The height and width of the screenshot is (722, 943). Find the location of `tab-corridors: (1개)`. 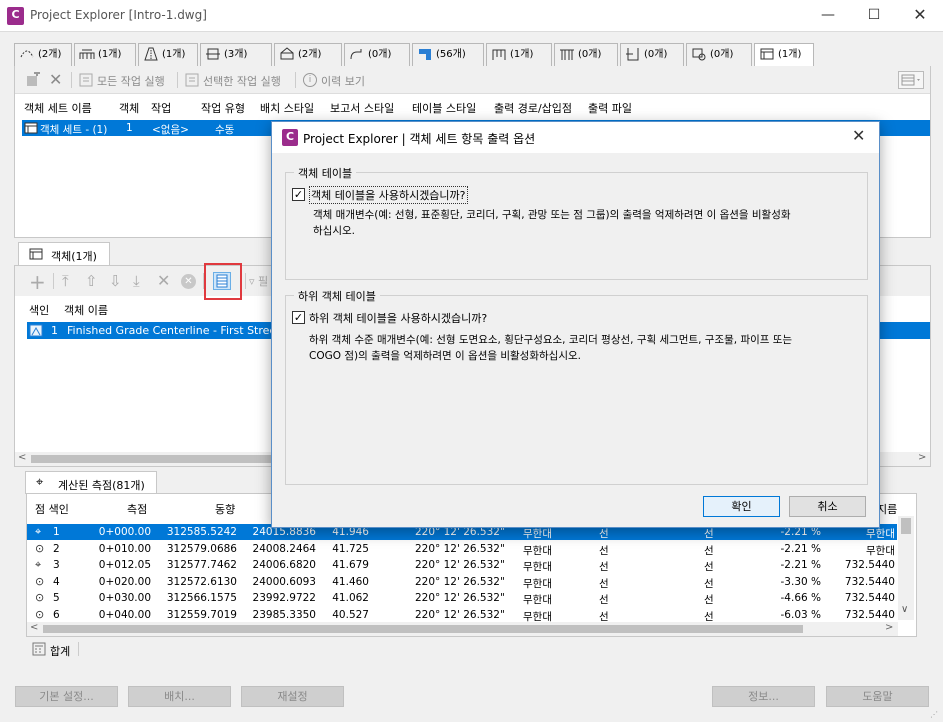

tab-corridors: (1개) is located at coordinates (168, 55).